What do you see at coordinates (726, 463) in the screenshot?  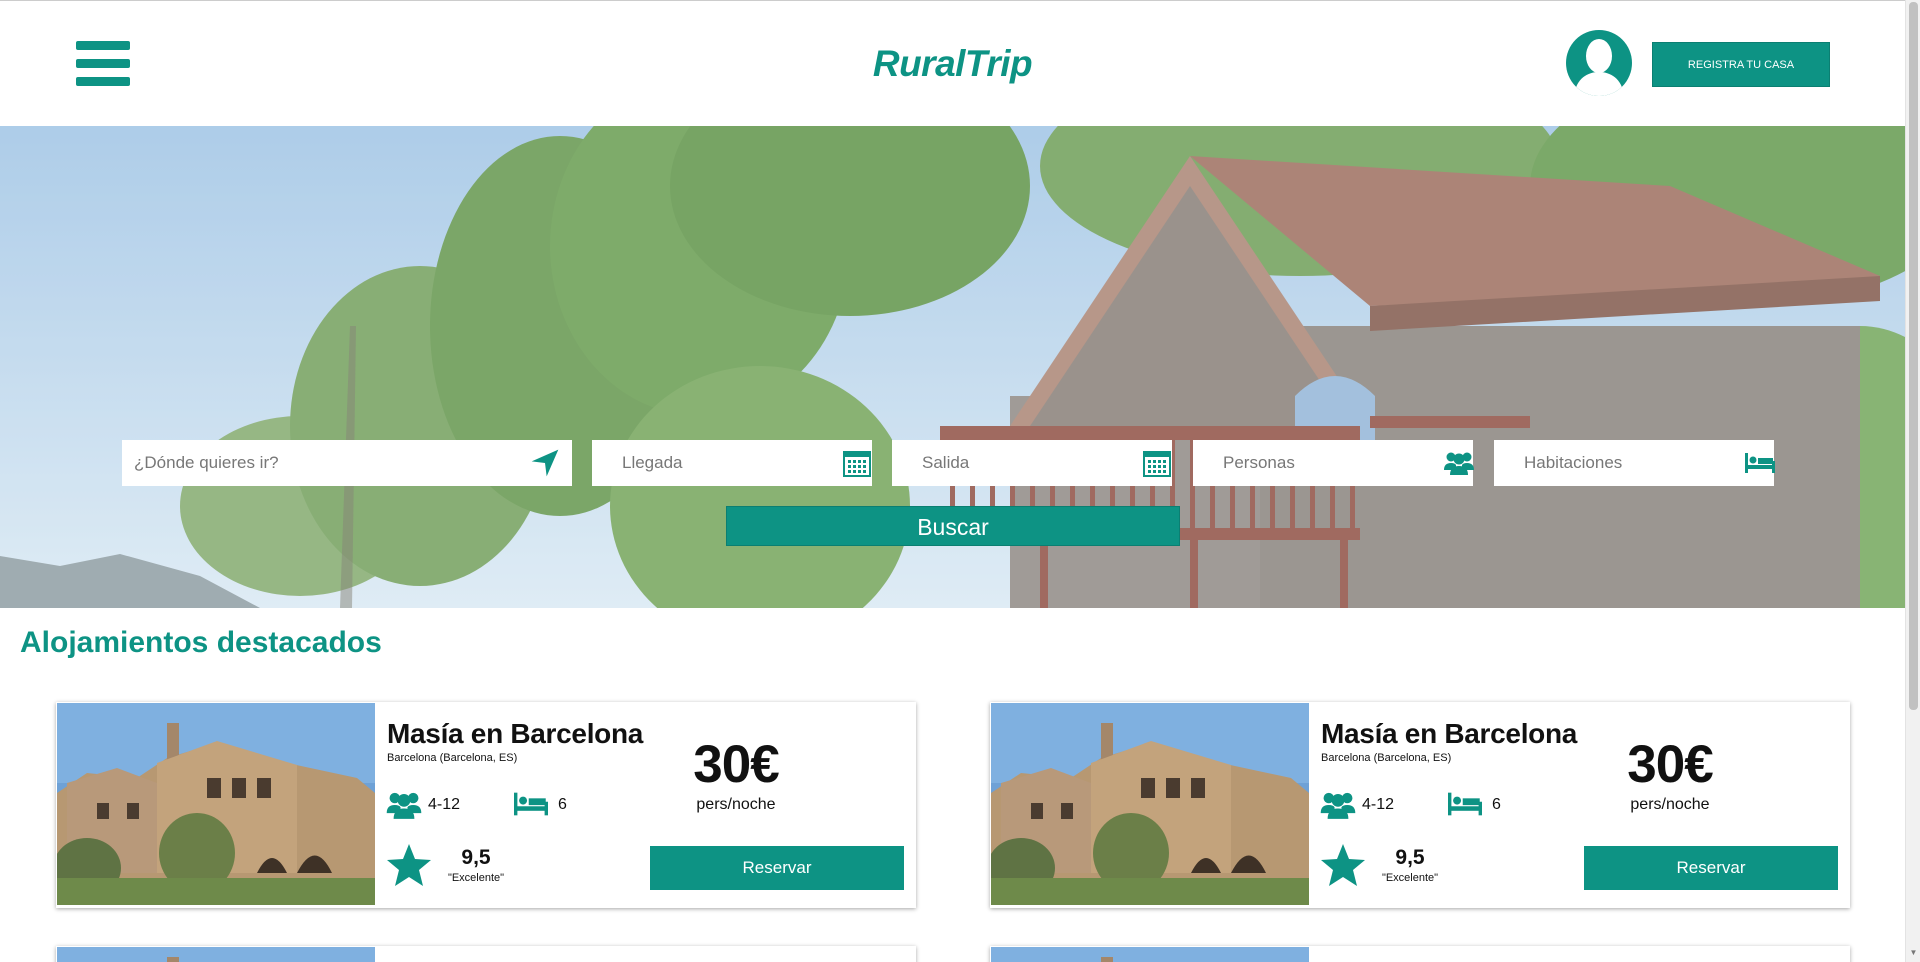 I see `arrival-input` at bounding box center [726, 463].